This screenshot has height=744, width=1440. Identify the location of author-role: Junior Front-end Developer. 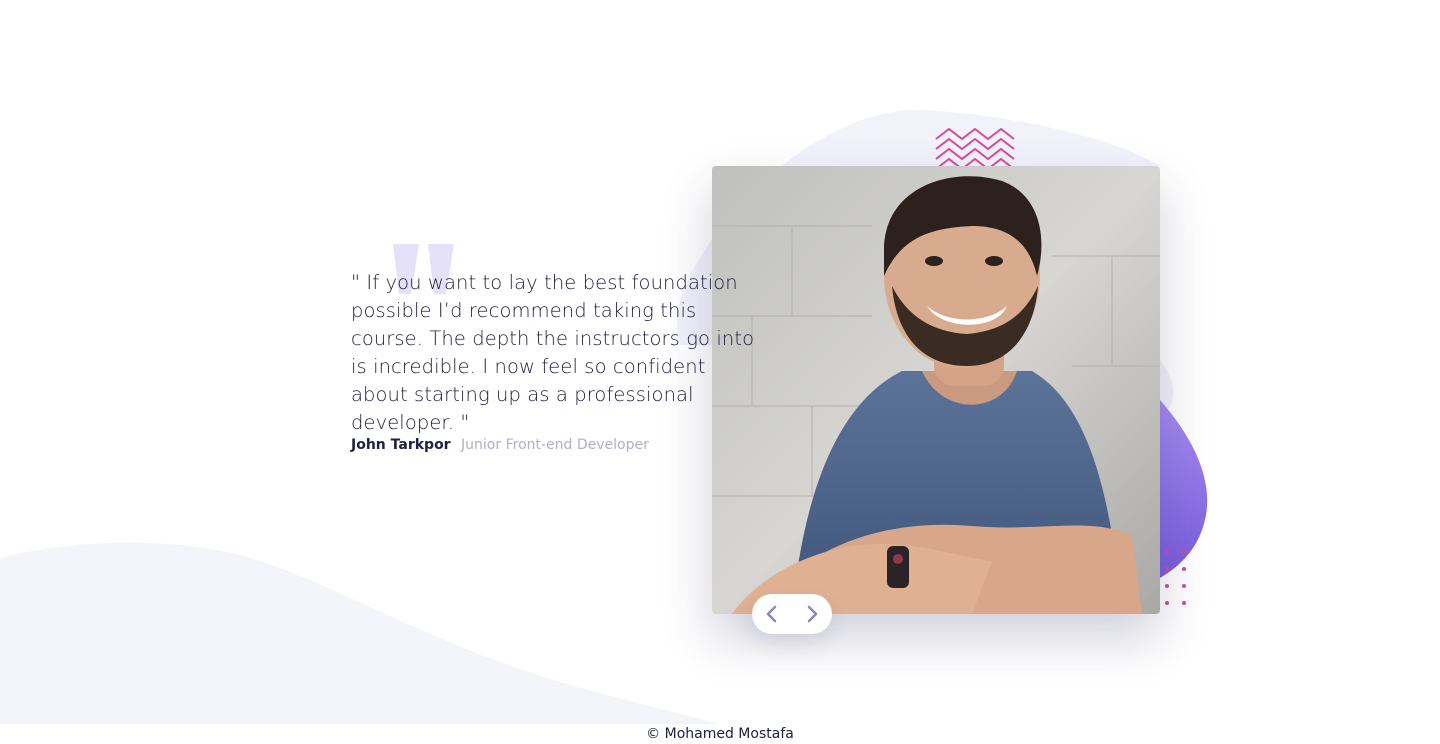
(555, 445).